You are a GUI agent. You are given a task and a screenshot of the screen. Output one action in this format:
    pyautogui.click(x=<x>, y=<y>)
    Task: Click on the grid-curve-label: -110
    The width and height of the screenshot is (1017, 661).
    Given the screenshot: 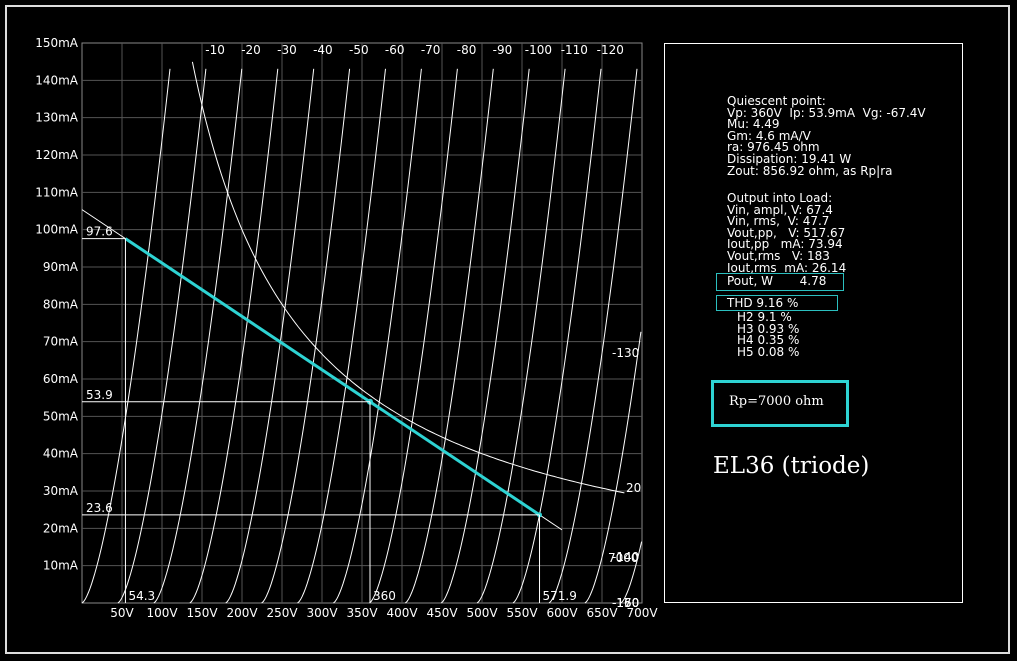 What is the action you would take?
    pyautogui.click(x=574, y=50)
    